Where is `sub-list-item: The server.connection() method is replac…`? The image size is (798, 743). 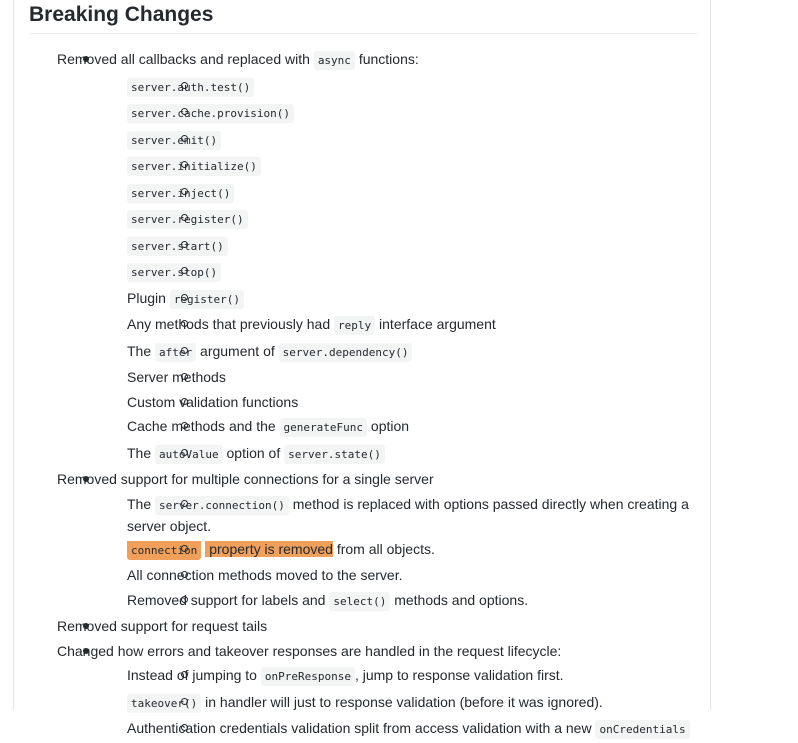 sub-list-item: The server.connection() method is replac… is located at coordinates (380, 514).